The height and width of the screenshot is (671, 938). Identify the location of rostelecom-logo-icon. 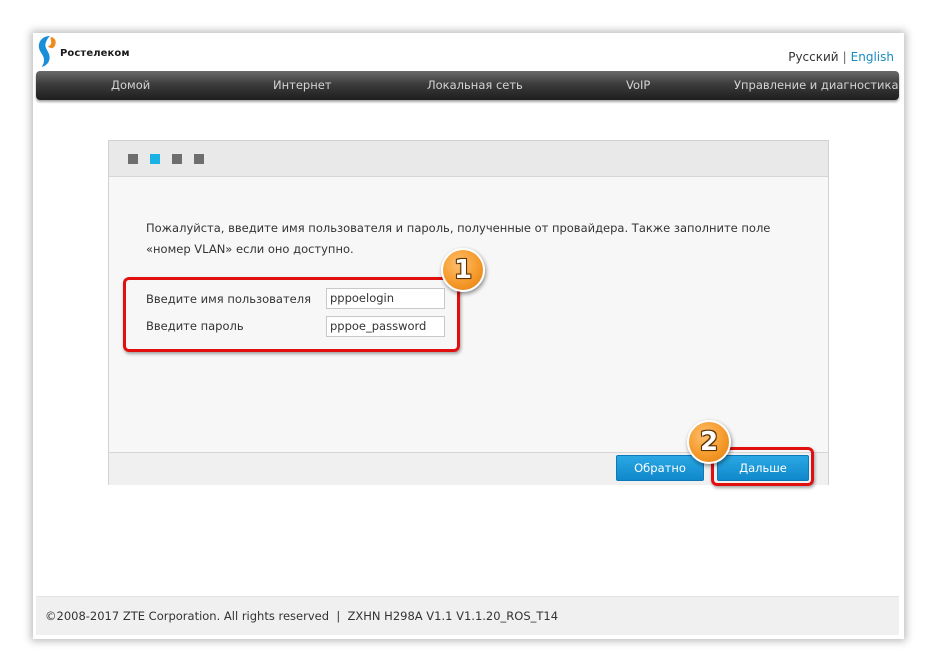
(47, 51).